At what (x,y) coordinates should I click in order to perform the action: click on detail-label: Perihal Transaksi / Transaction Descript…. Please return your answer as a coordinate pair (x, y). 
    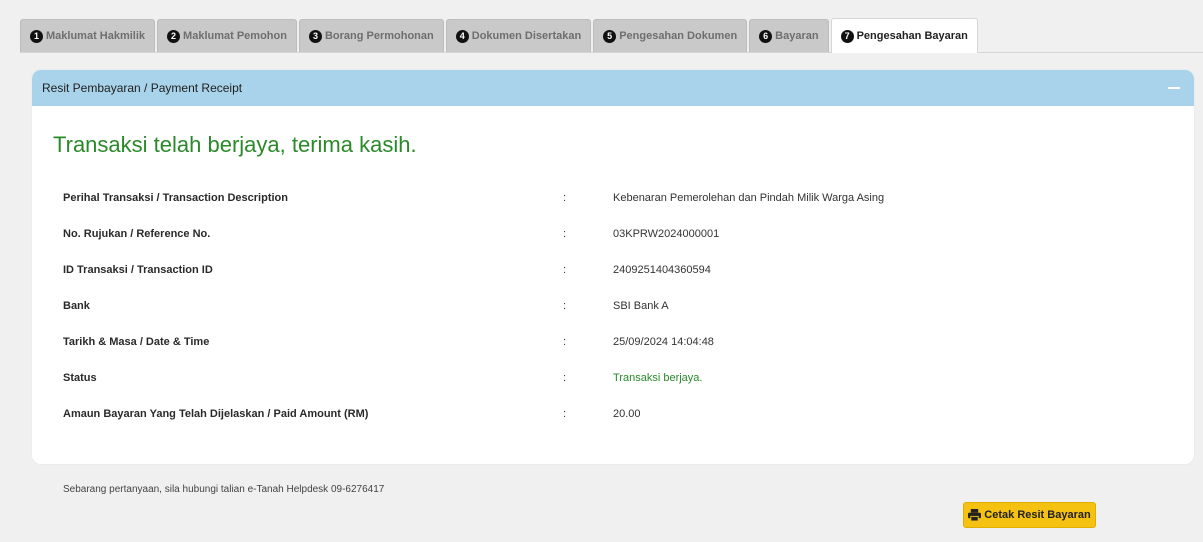
    Looking at the image, I should click on (175, 198).